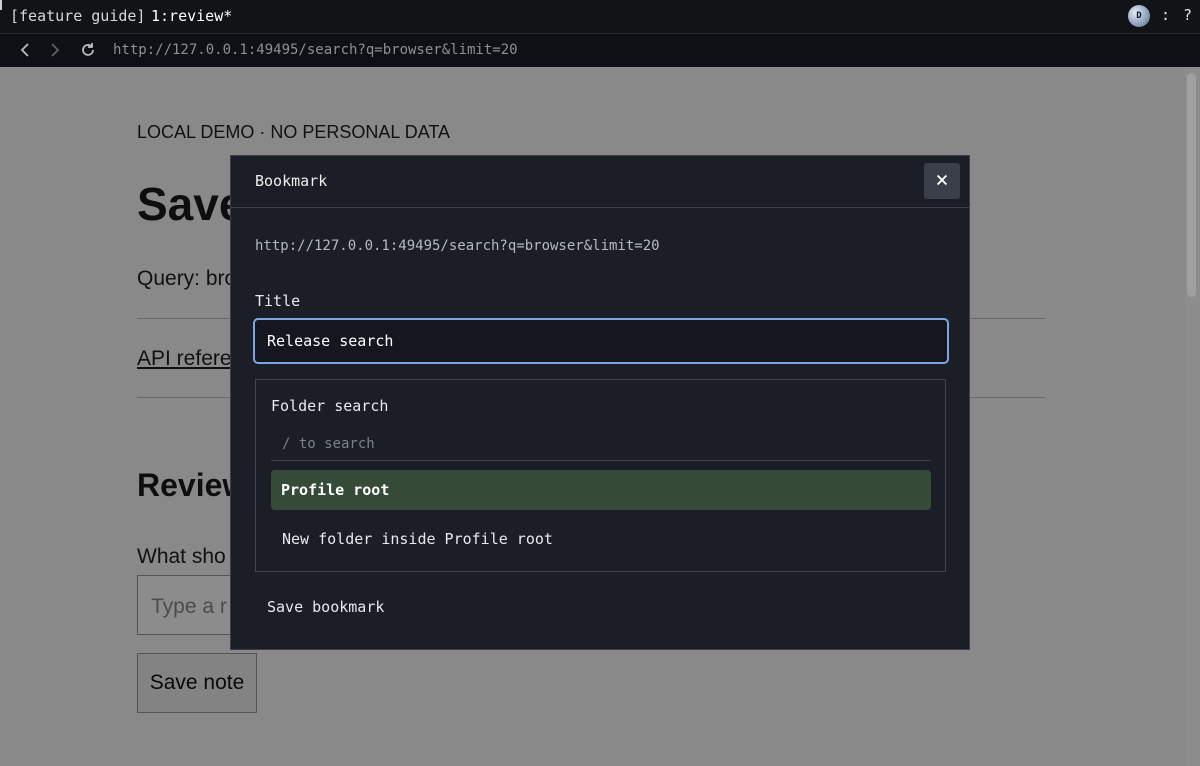  Describe the element at coordinates (291, 181) in the screenshot. I see `dialog-title: Bookmark` at that location.